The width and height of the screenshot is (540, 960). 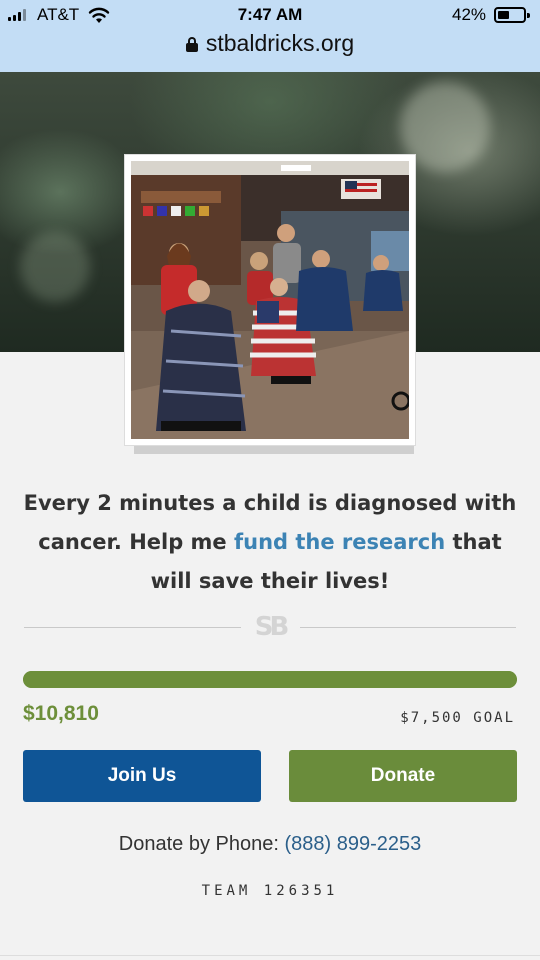 What do you see at coordinates (457, 718) in the screenshot?
I see `fundraising-goal: $7,500 GOAL` at bounding box center [457, 718].